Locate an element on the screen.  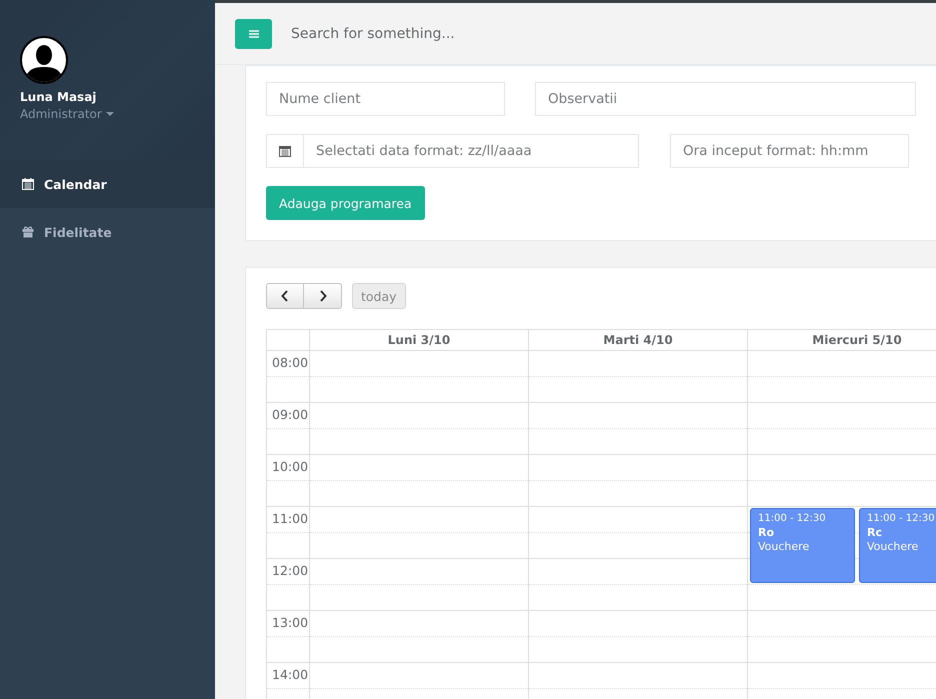
user-role-dropdown: Administrator is located at coordinates (67, 114).